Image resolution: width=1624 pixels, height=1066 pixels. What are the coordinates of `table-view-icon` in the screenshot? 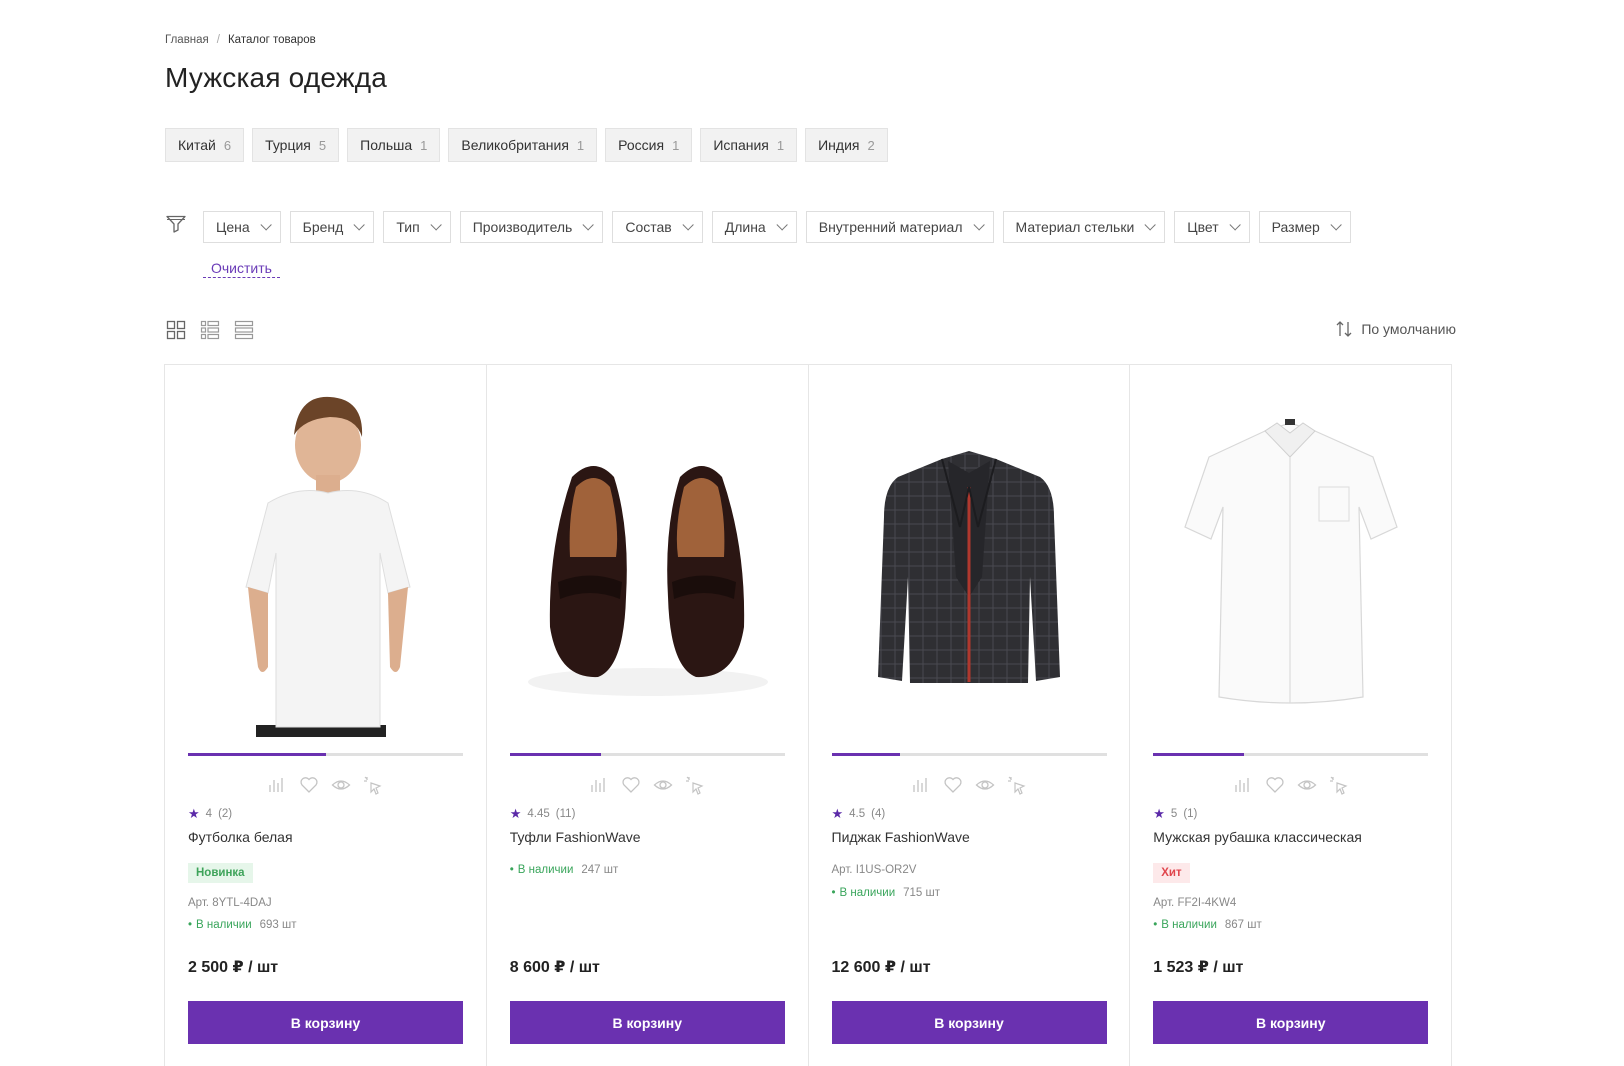 It's located at (244, 330).